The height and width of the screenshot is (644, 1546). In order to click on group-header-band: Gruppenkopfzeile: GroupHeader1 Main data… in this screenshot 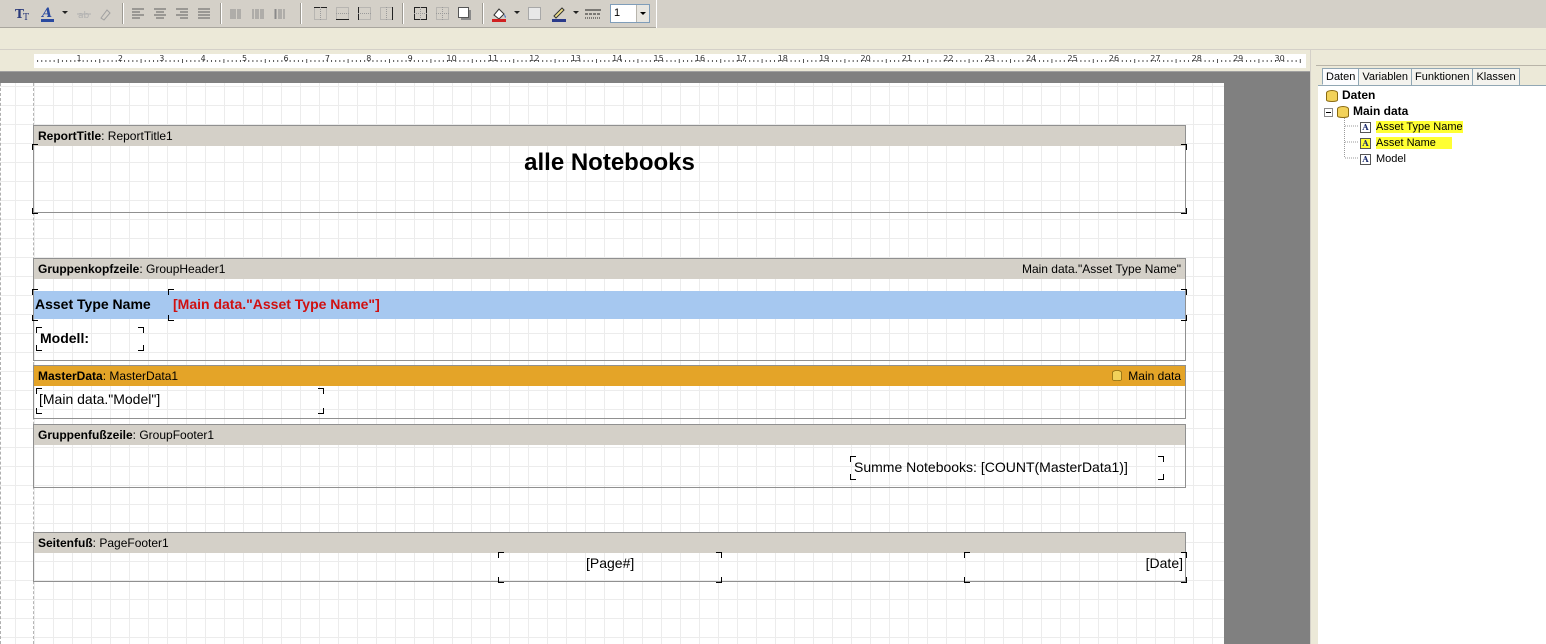, I will do `click(609, 309)`.